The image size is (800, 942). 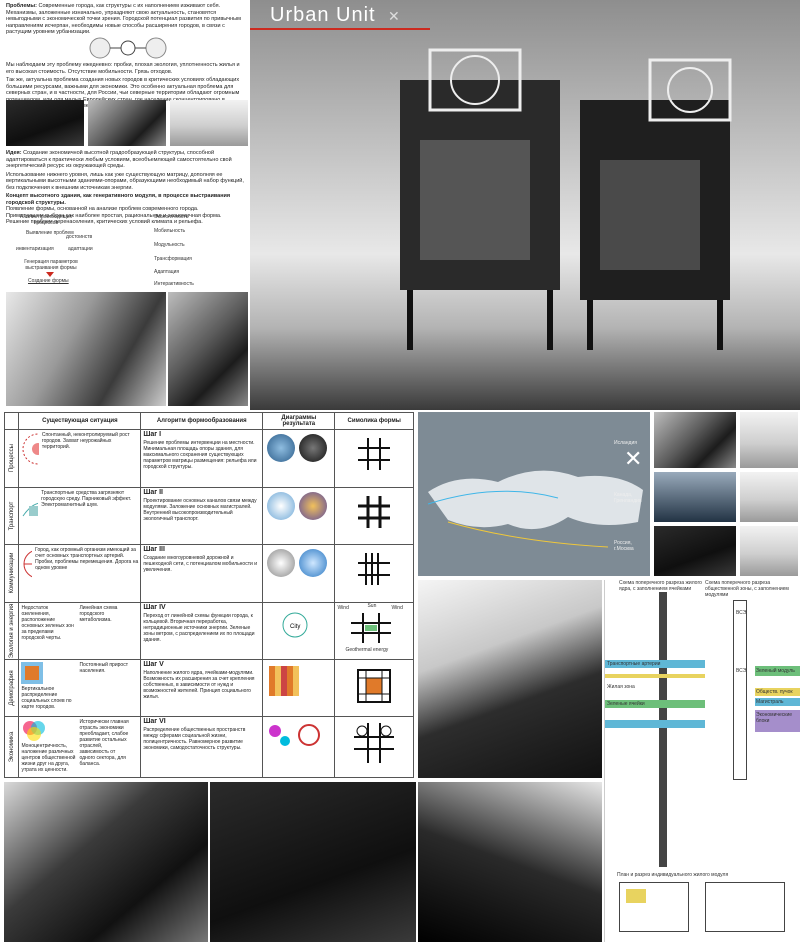 What do you see at coordinates (202, 421) in the screenshot?
I see `col-header-algorithm: Алгоритм формообразования` at bounding box center [202, 421].